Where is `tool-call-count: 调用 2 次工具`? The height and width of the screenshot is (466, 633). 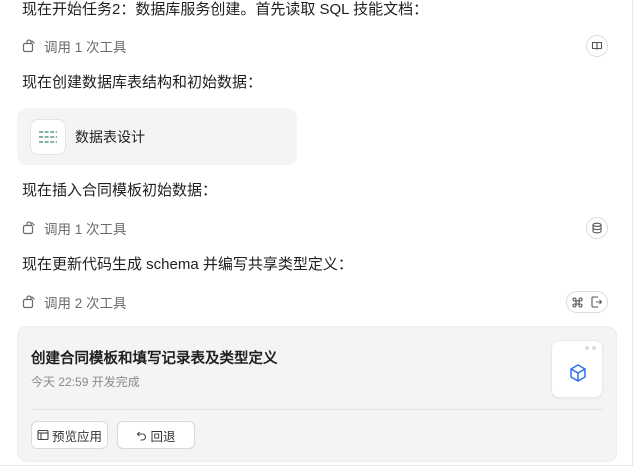
tool-call-count: 调用 2 次工具 is located at coordinates (85, 303).